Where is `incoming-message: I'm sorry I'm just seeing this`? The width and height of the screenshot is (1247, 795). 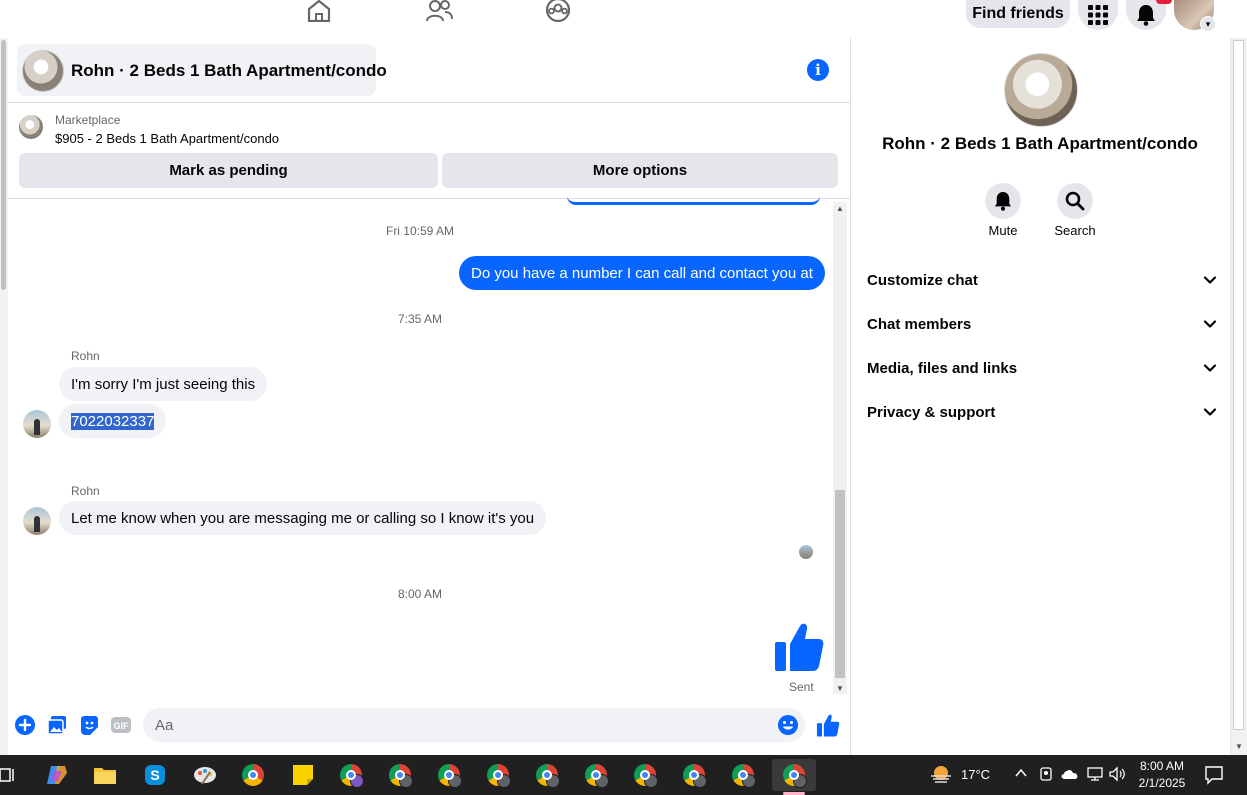
incoming-message: I'm sorry I'm just seeing this is located at coordinates (163, 384).